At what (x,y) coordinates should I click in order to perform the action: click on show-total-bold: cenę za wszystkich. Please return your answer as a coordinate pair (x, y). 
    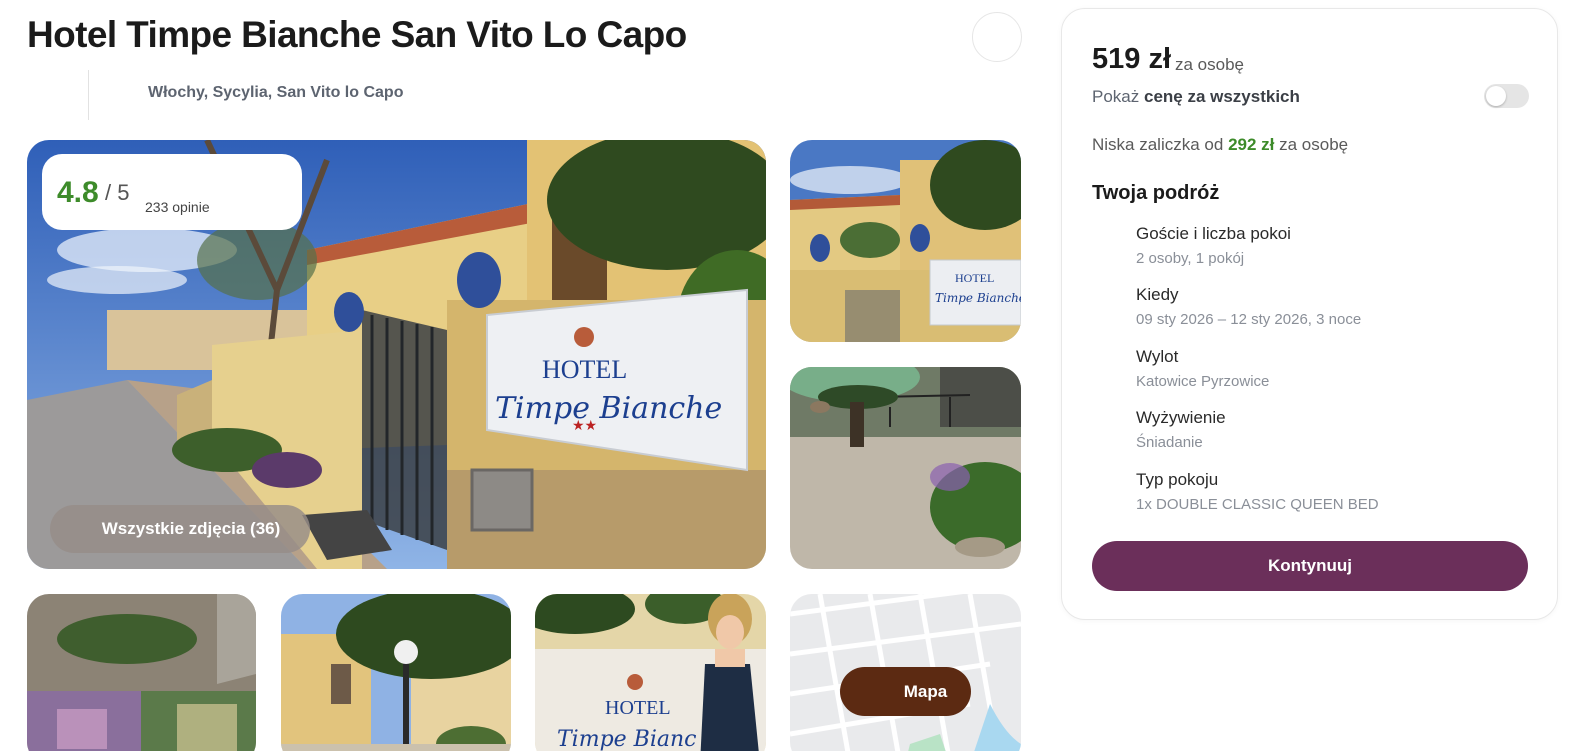
    Looking at the image, I should click on (1221, 96).